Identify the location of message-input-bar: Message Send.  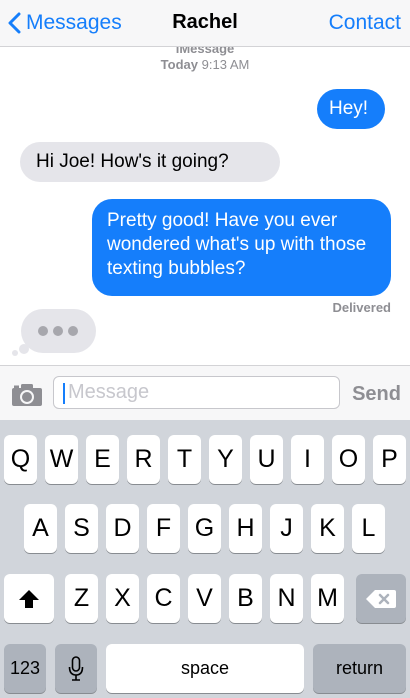
(205, 393).